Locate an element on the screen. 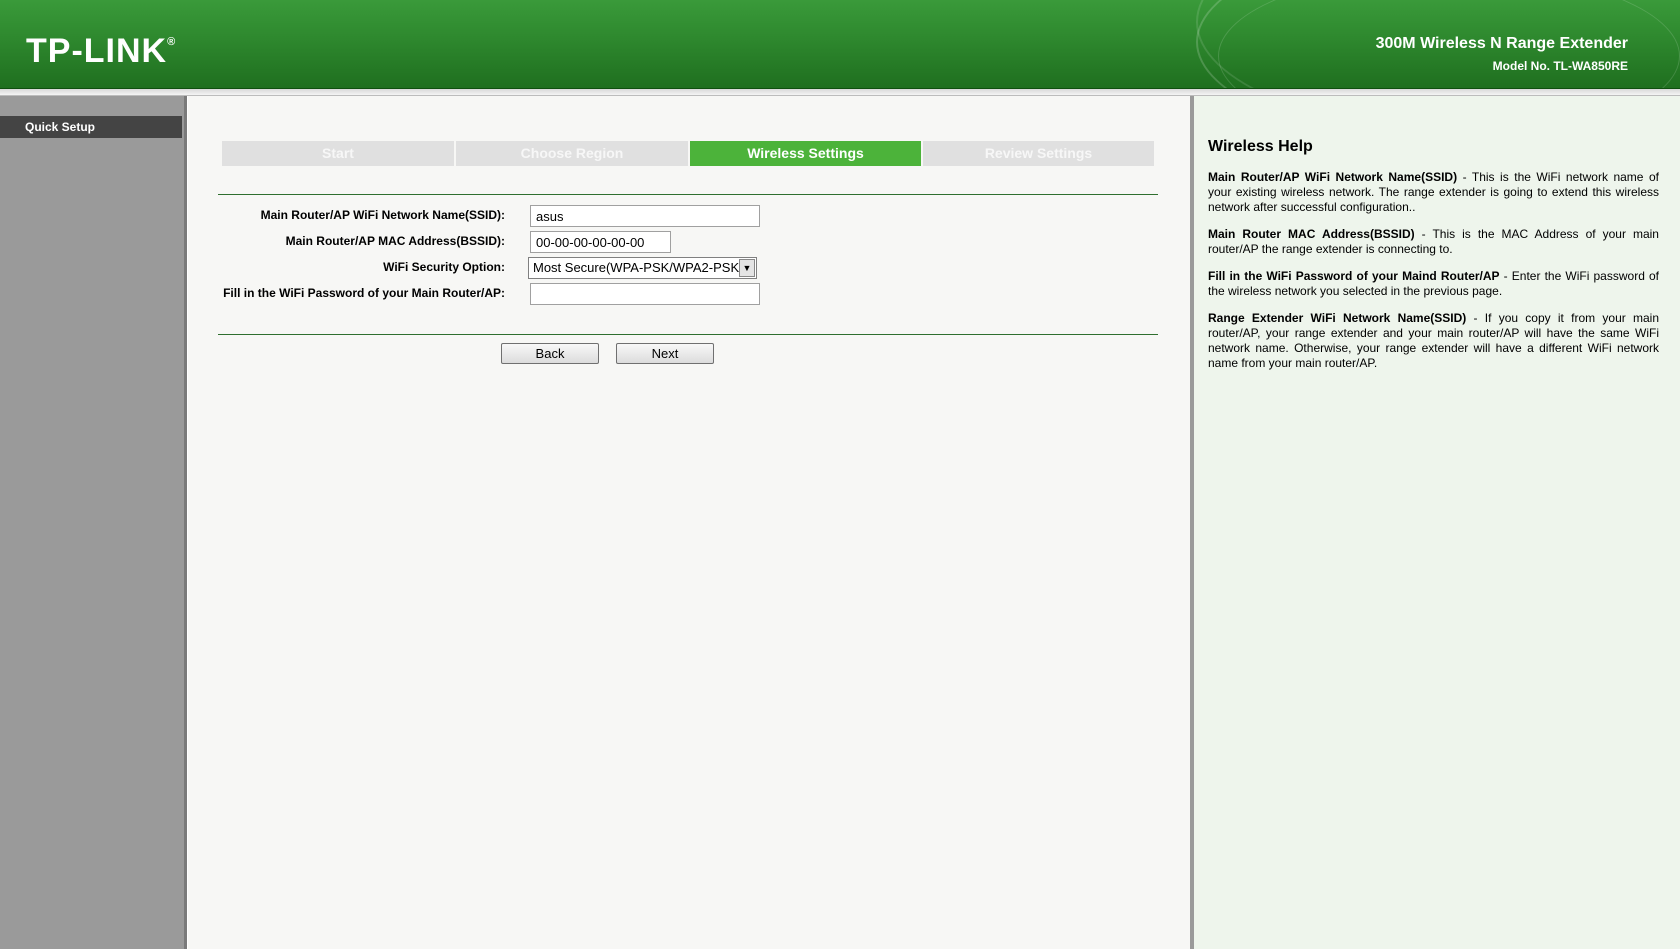 Image resolution: width=1680 pixels, height=949 pixels. password-input is located at coordinates (645, 294).